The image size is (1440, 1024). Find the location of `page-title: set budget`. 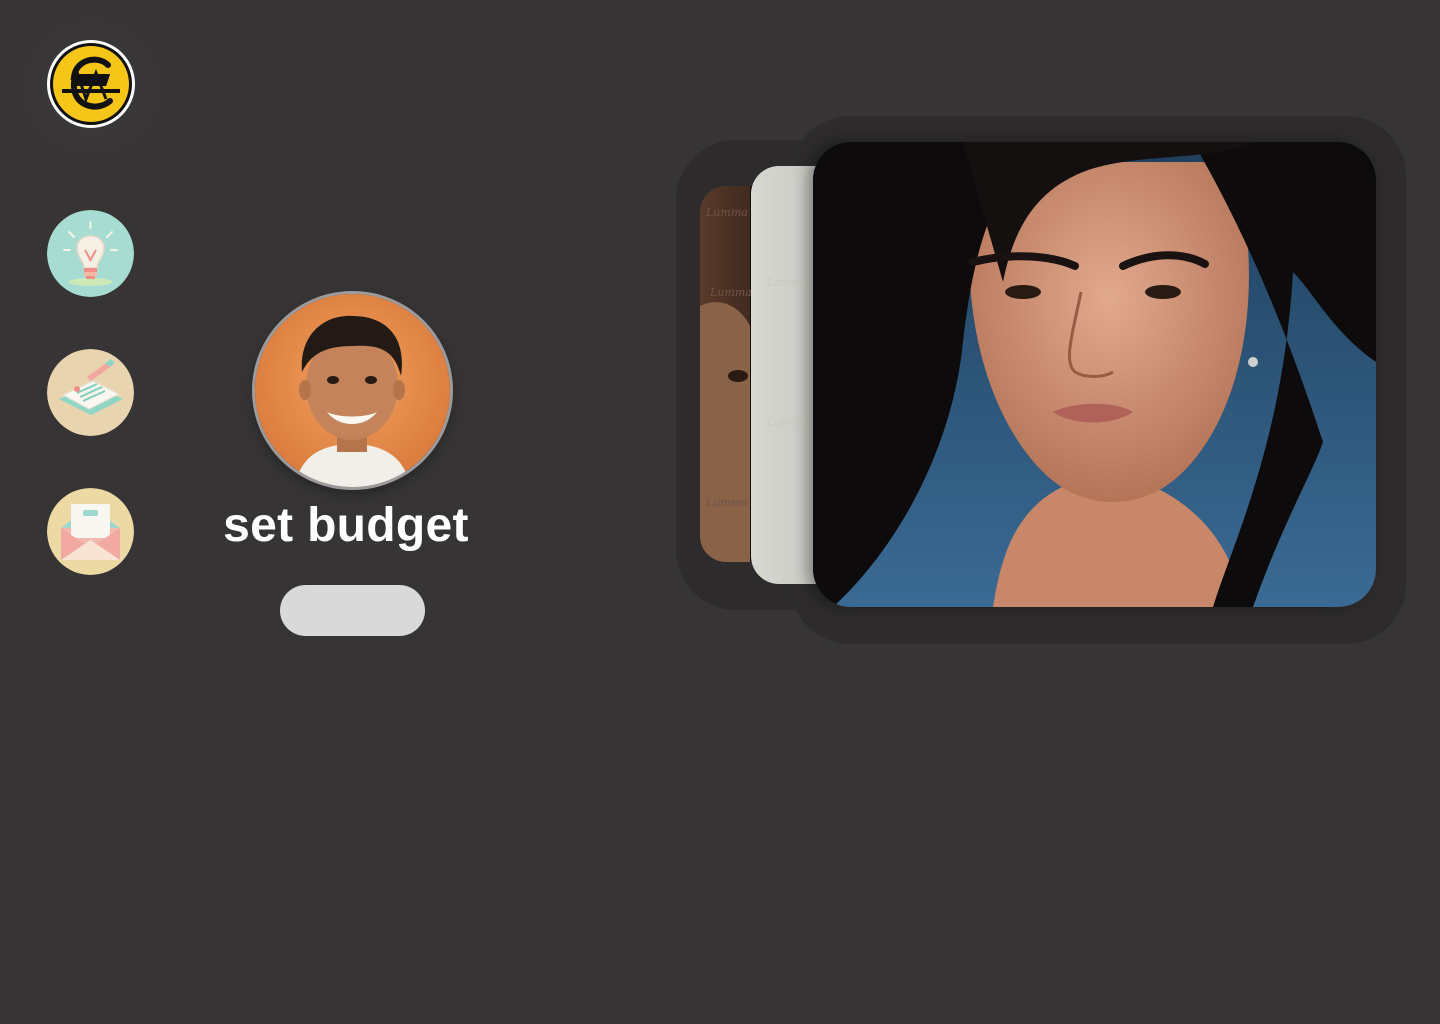

page-title: set budget is located at coordinates (346, 525).